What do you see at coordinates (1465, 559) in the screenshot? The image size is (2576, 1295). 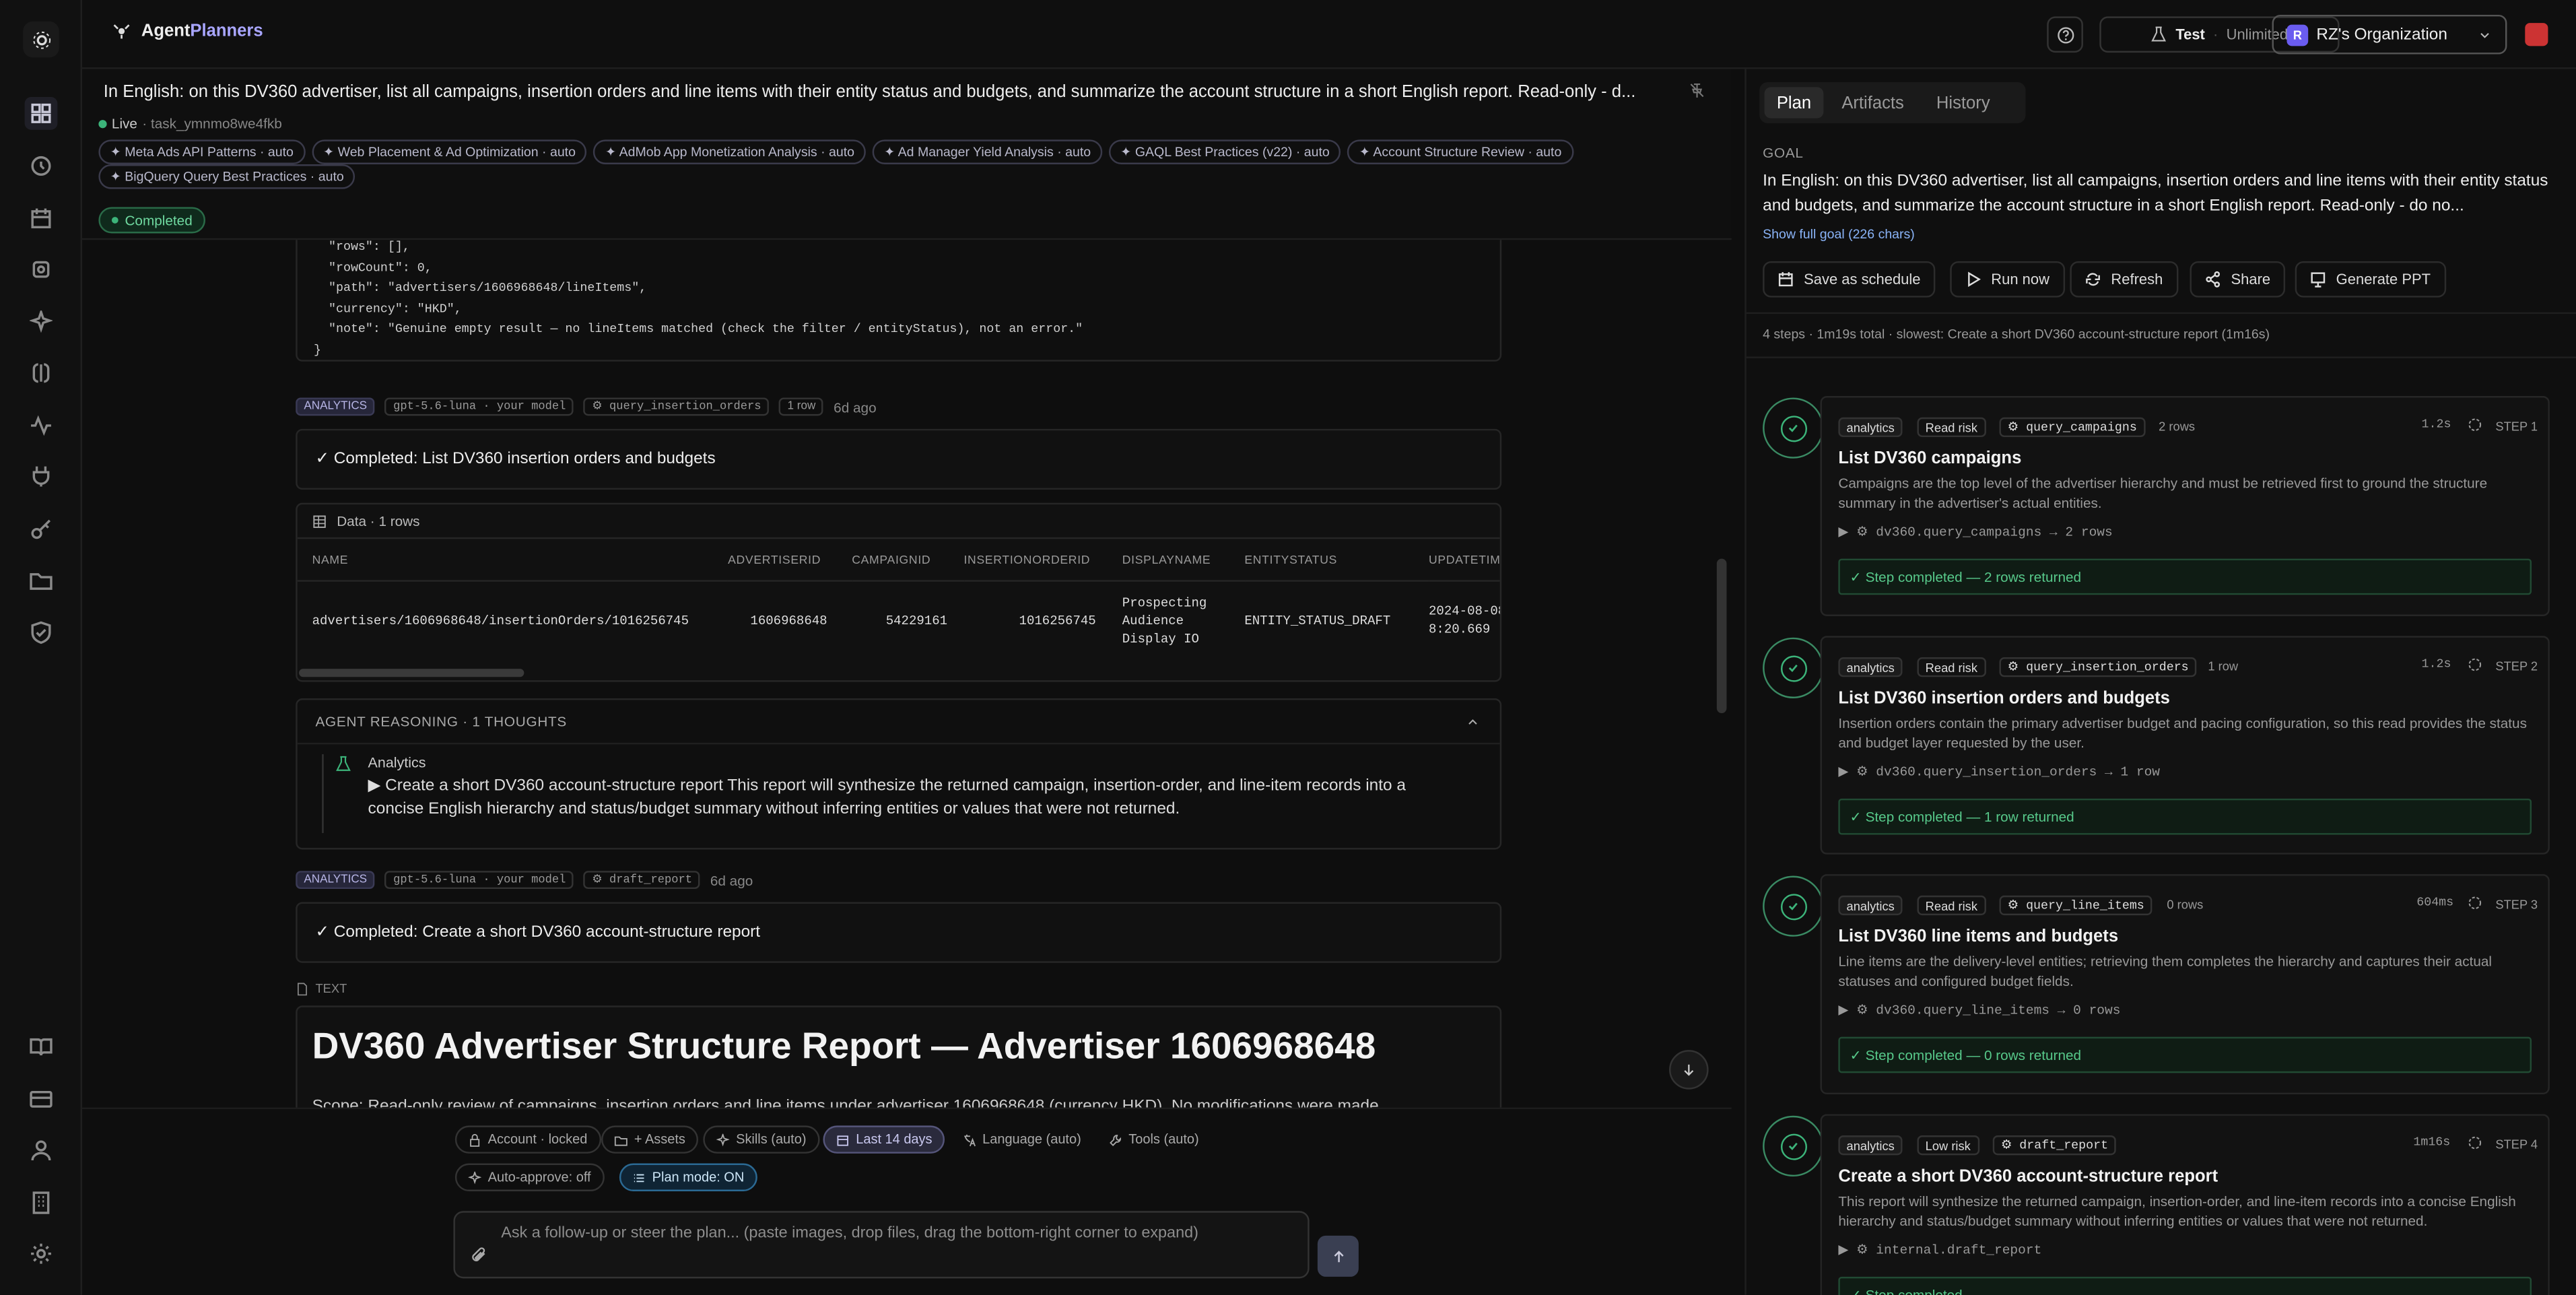 I see `table-header: UPDATETIME` at bounding box center [1465, 559].